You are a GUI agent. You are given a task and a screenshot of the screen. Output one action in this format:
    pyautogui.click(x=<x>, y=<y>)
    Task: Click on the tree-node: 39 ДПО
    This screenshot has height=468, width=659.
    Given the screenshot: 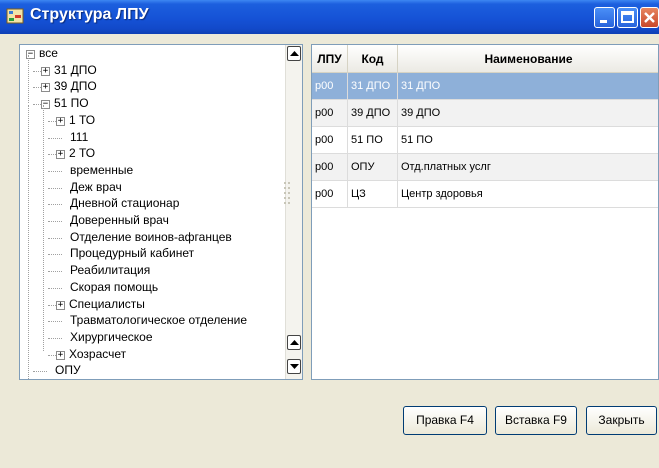 What is the action you would take?
    pyautogui.click(x=75, y=86)
    